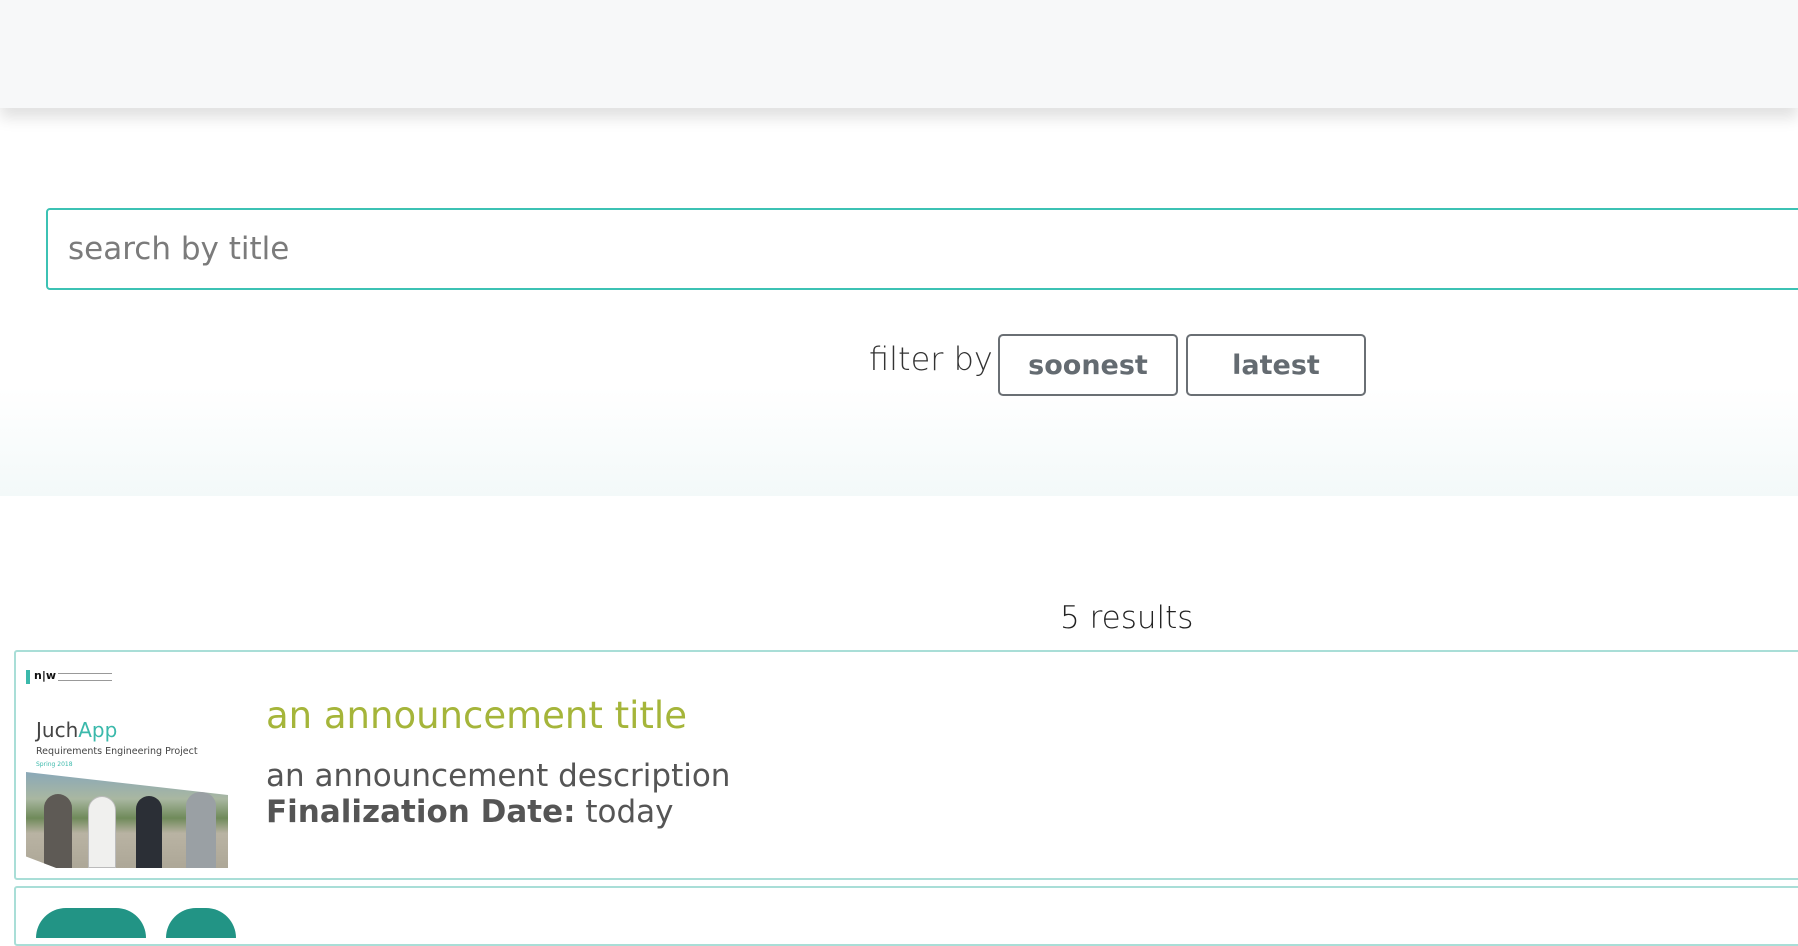 The image size is (1798, 946). I want to click on app-name-accent: App, so click(98, 730).